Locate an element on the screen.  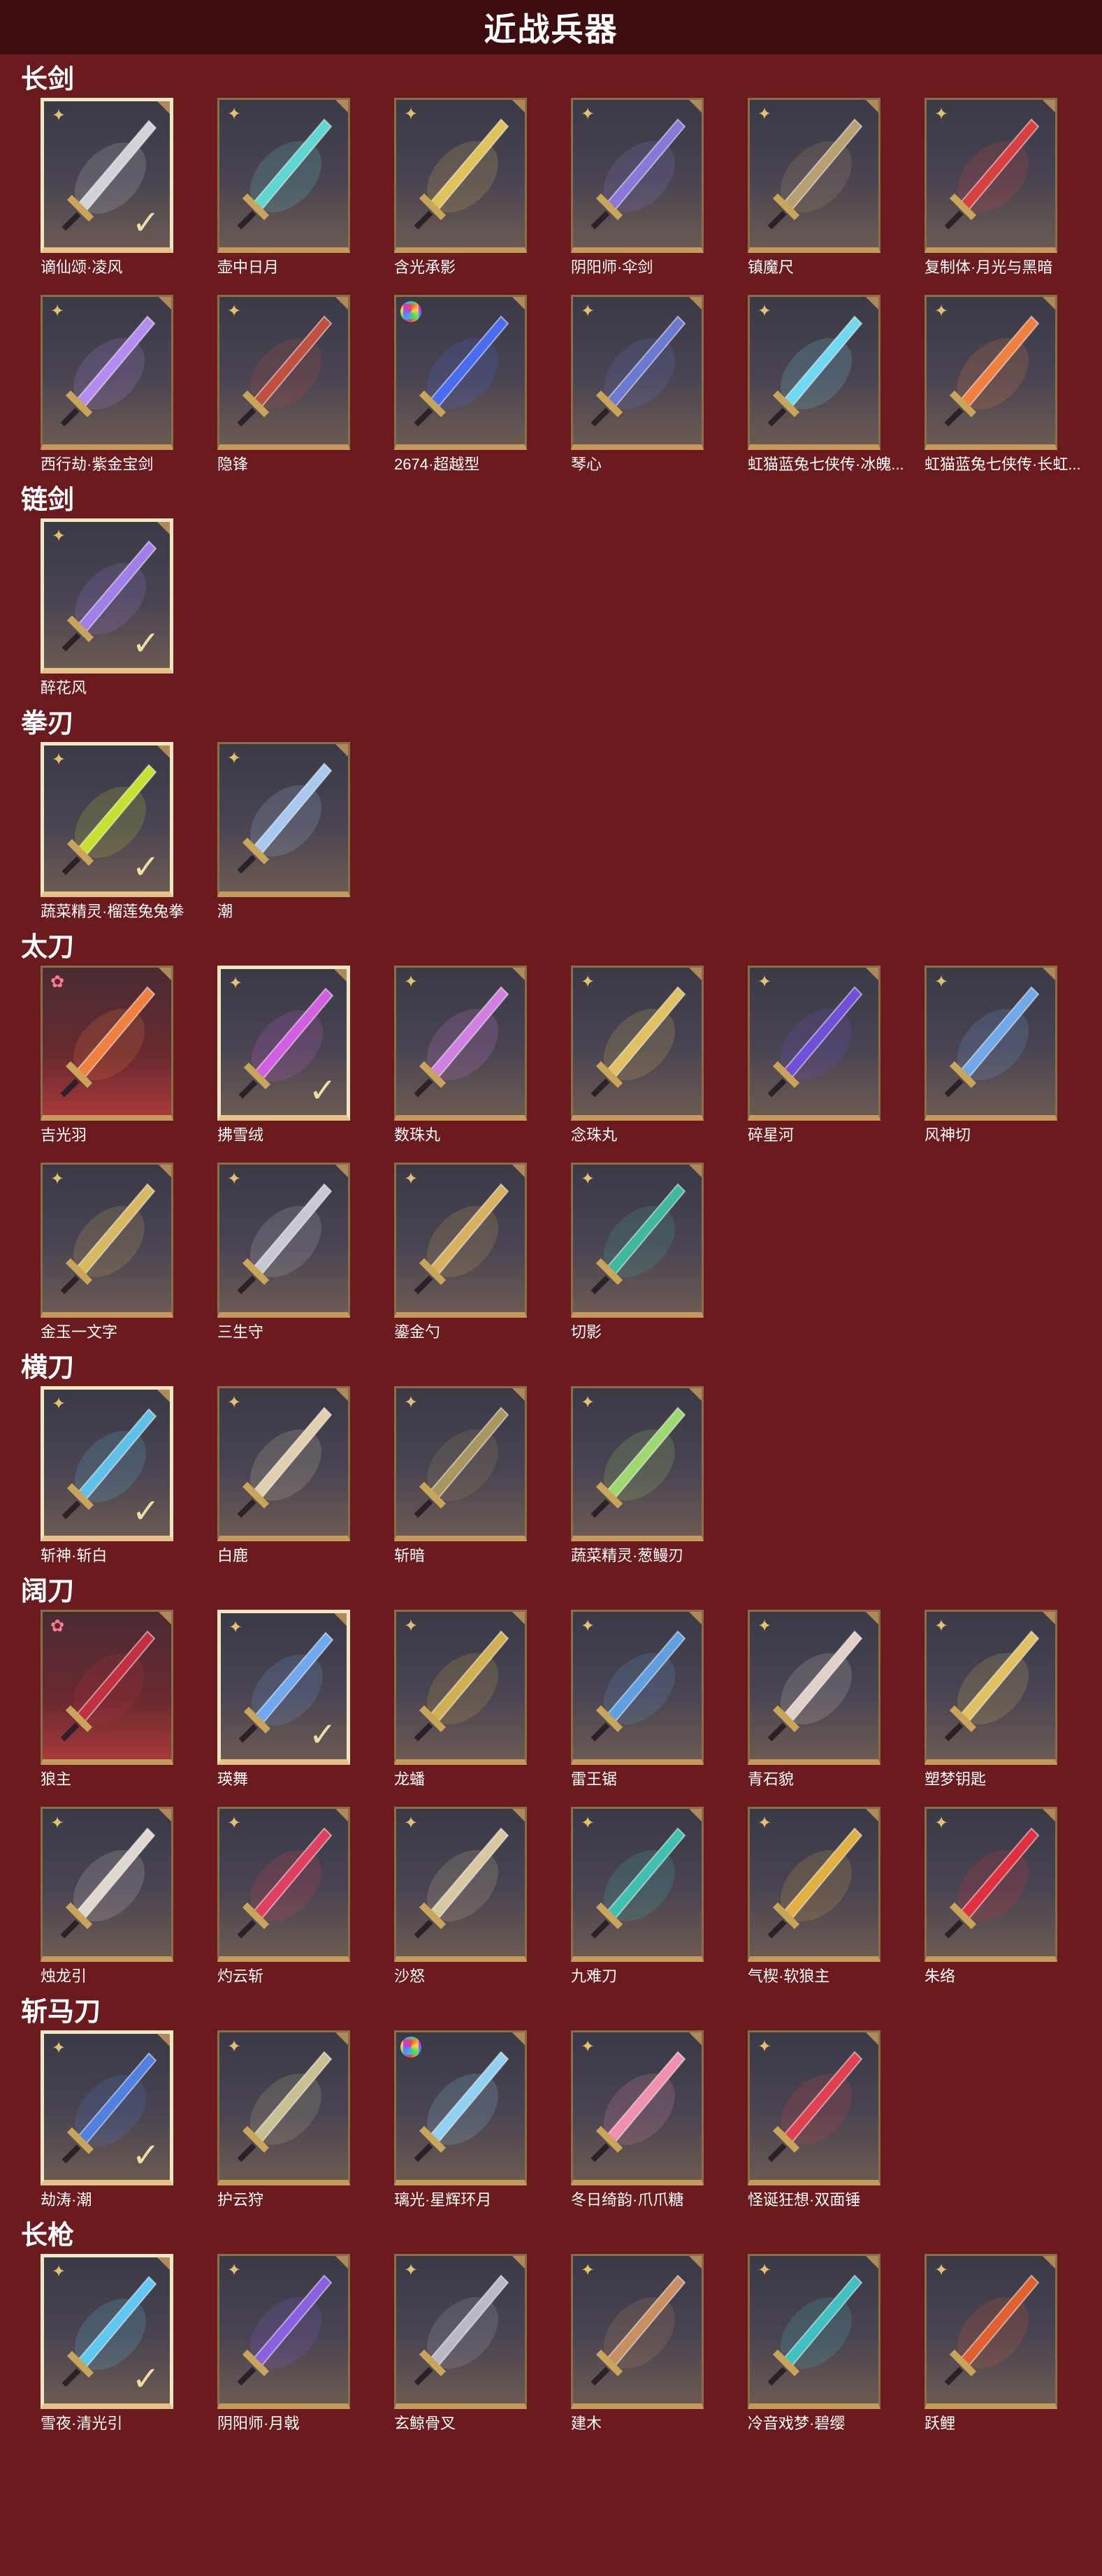
weapon-item: ✦ 龙蟠 is located at coordinates (461, 1700).